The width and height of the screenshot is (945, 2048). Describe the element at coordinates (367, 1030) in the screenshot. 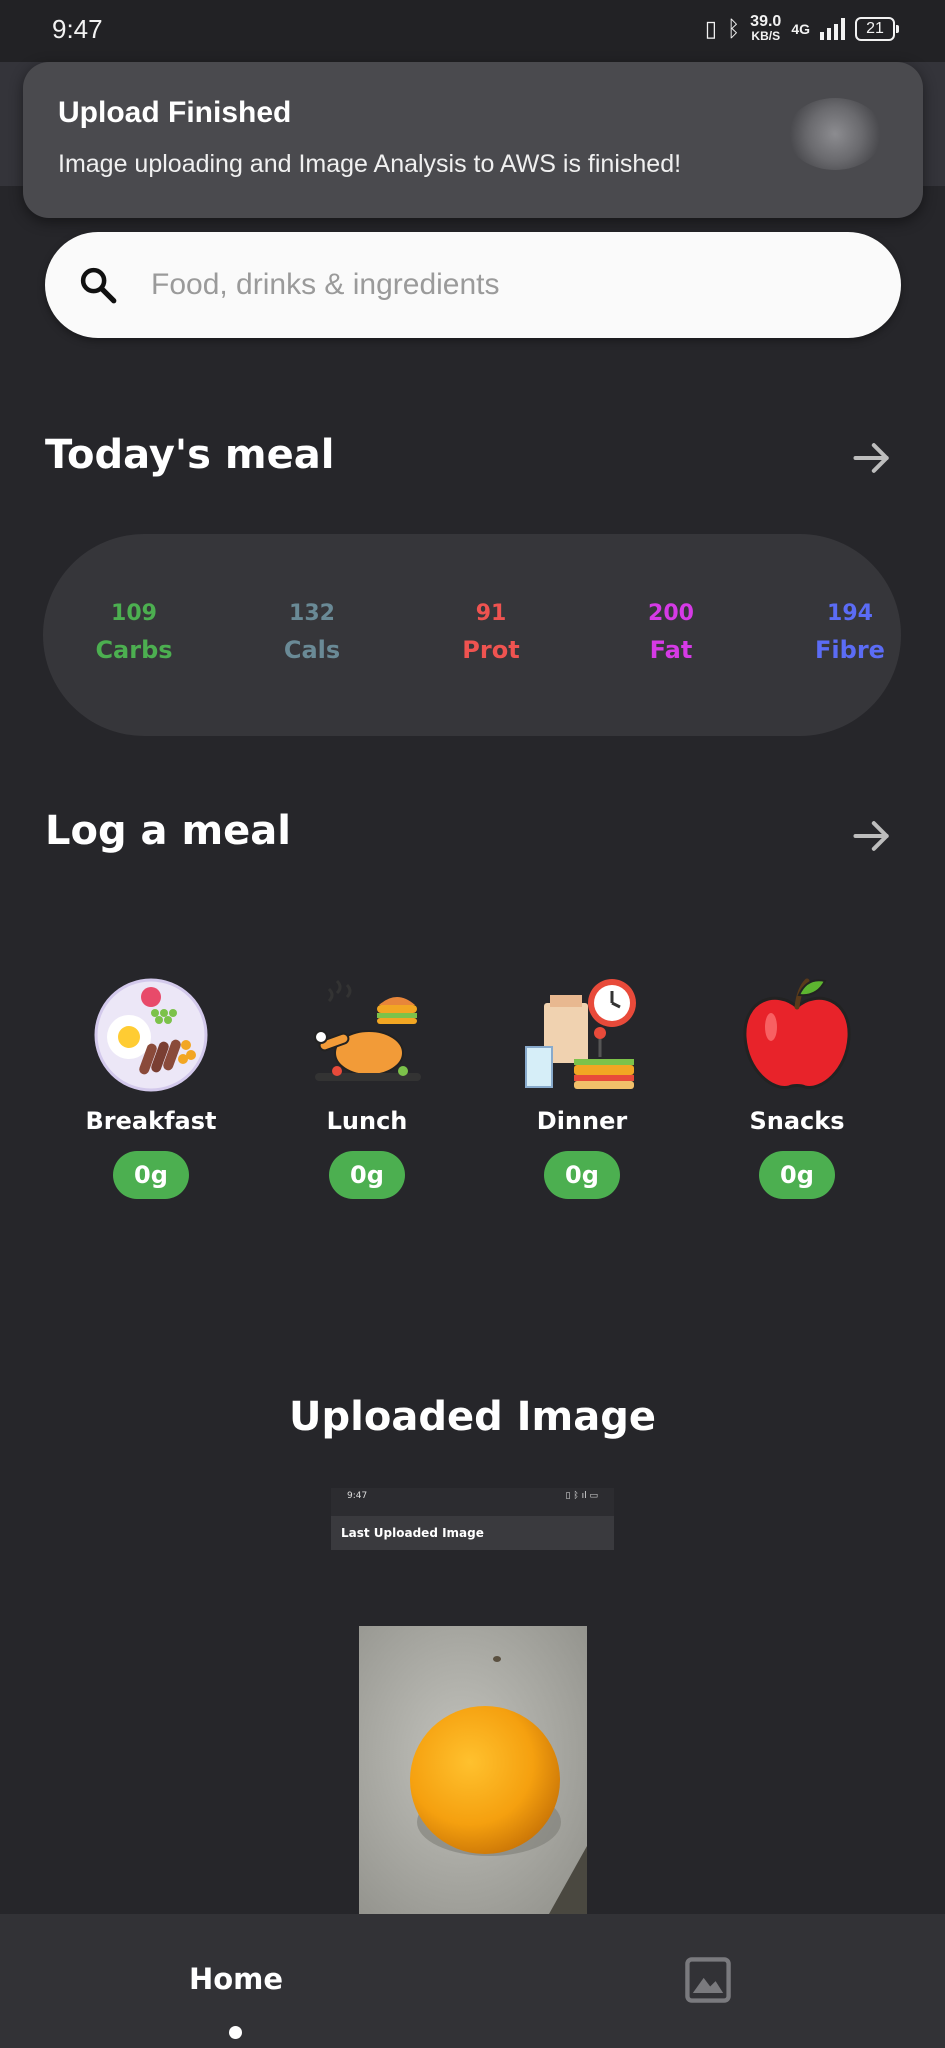

I see `roast-chicken-icon` at that location.